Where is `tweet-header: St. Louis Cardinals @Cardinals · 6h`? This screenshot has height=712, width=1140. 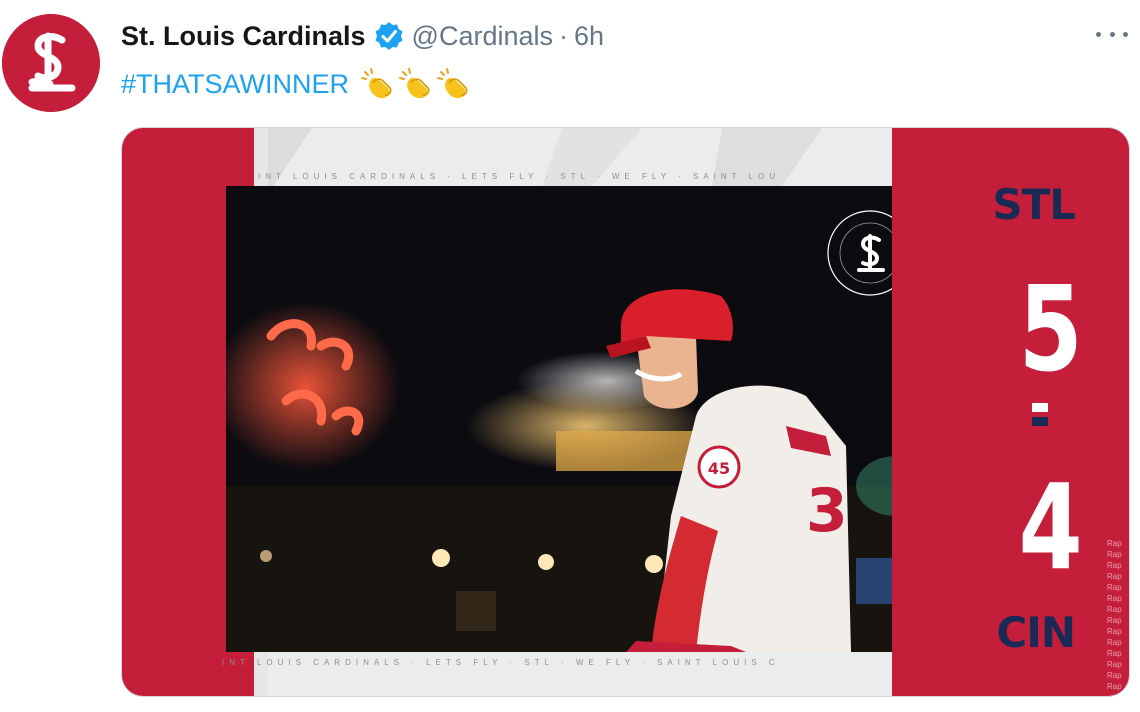
tweet-header: St. Louis Cardinals @Cardinals · 6h is located at coordinates (362, 36).